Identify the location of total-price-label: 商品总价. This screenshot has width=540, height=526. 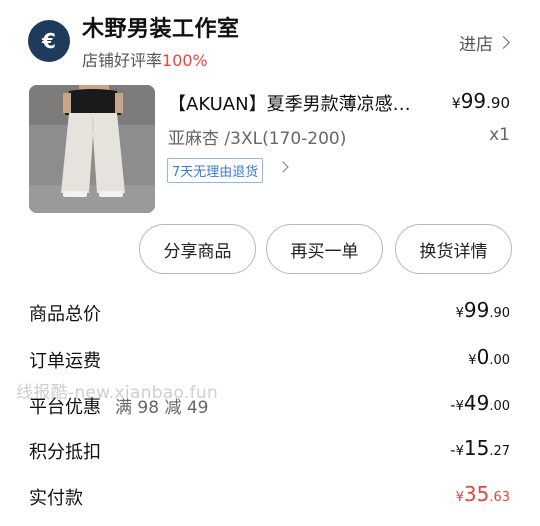
(65, 314).